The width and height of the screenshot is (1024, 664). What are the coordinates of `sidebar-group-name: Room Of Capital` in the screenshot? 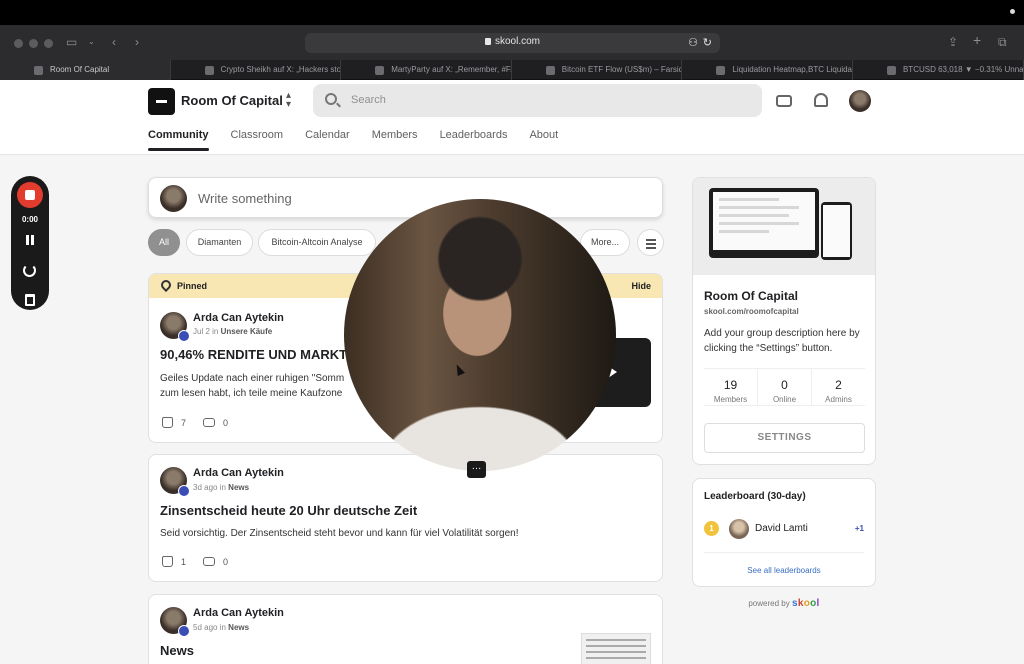 It's located at (751, 296).